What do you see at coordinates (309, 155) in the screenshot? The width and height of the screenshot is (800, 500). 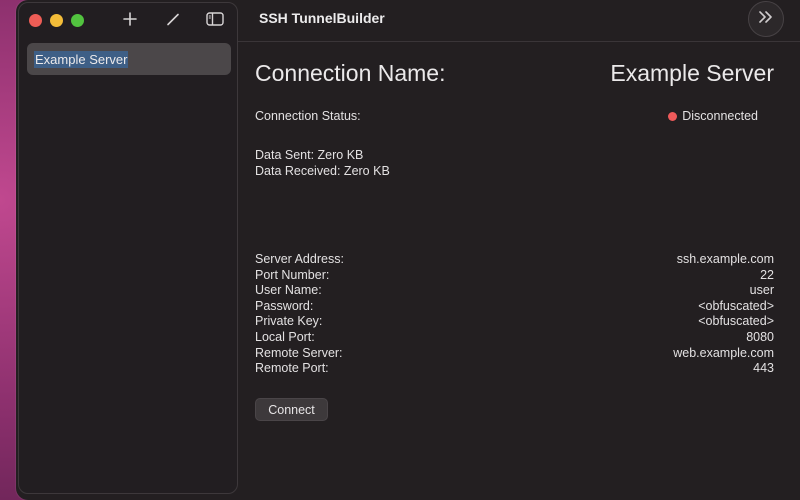 I see `data-sent: Data Sent: Zero KB` at bounding box center [309, 155].